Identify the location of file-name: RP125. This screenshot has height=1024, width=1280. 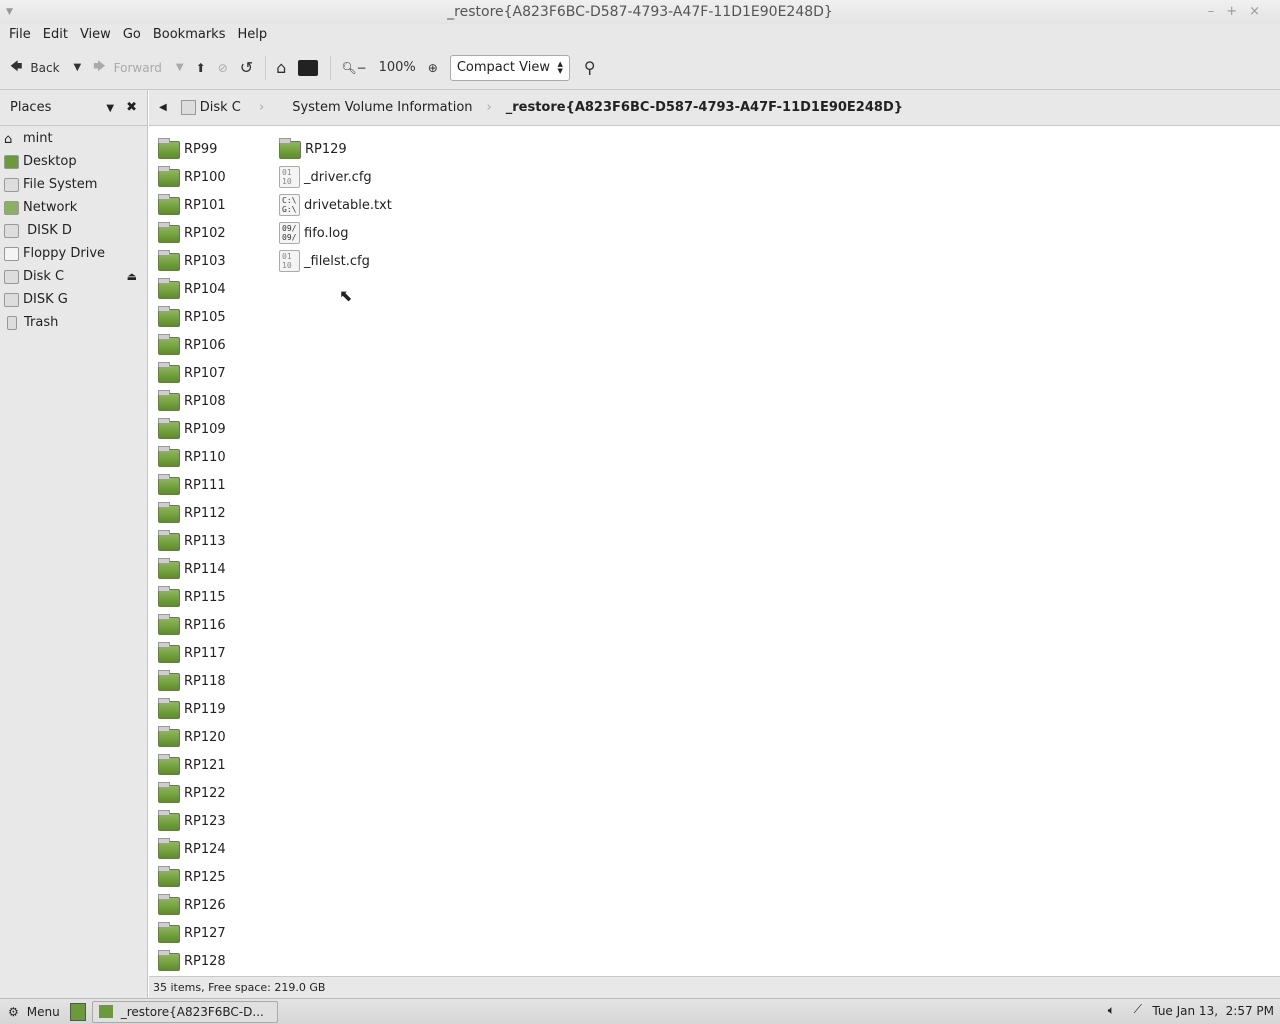
(205, 877).